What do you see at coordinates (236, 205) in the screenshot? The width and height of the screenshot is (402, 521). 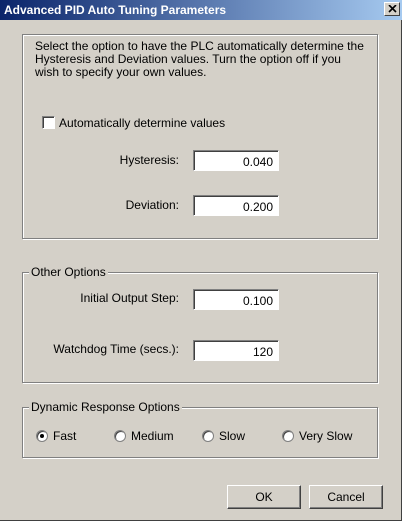 I see `deviation-input: 0.200` at bounding box center [236, 205].